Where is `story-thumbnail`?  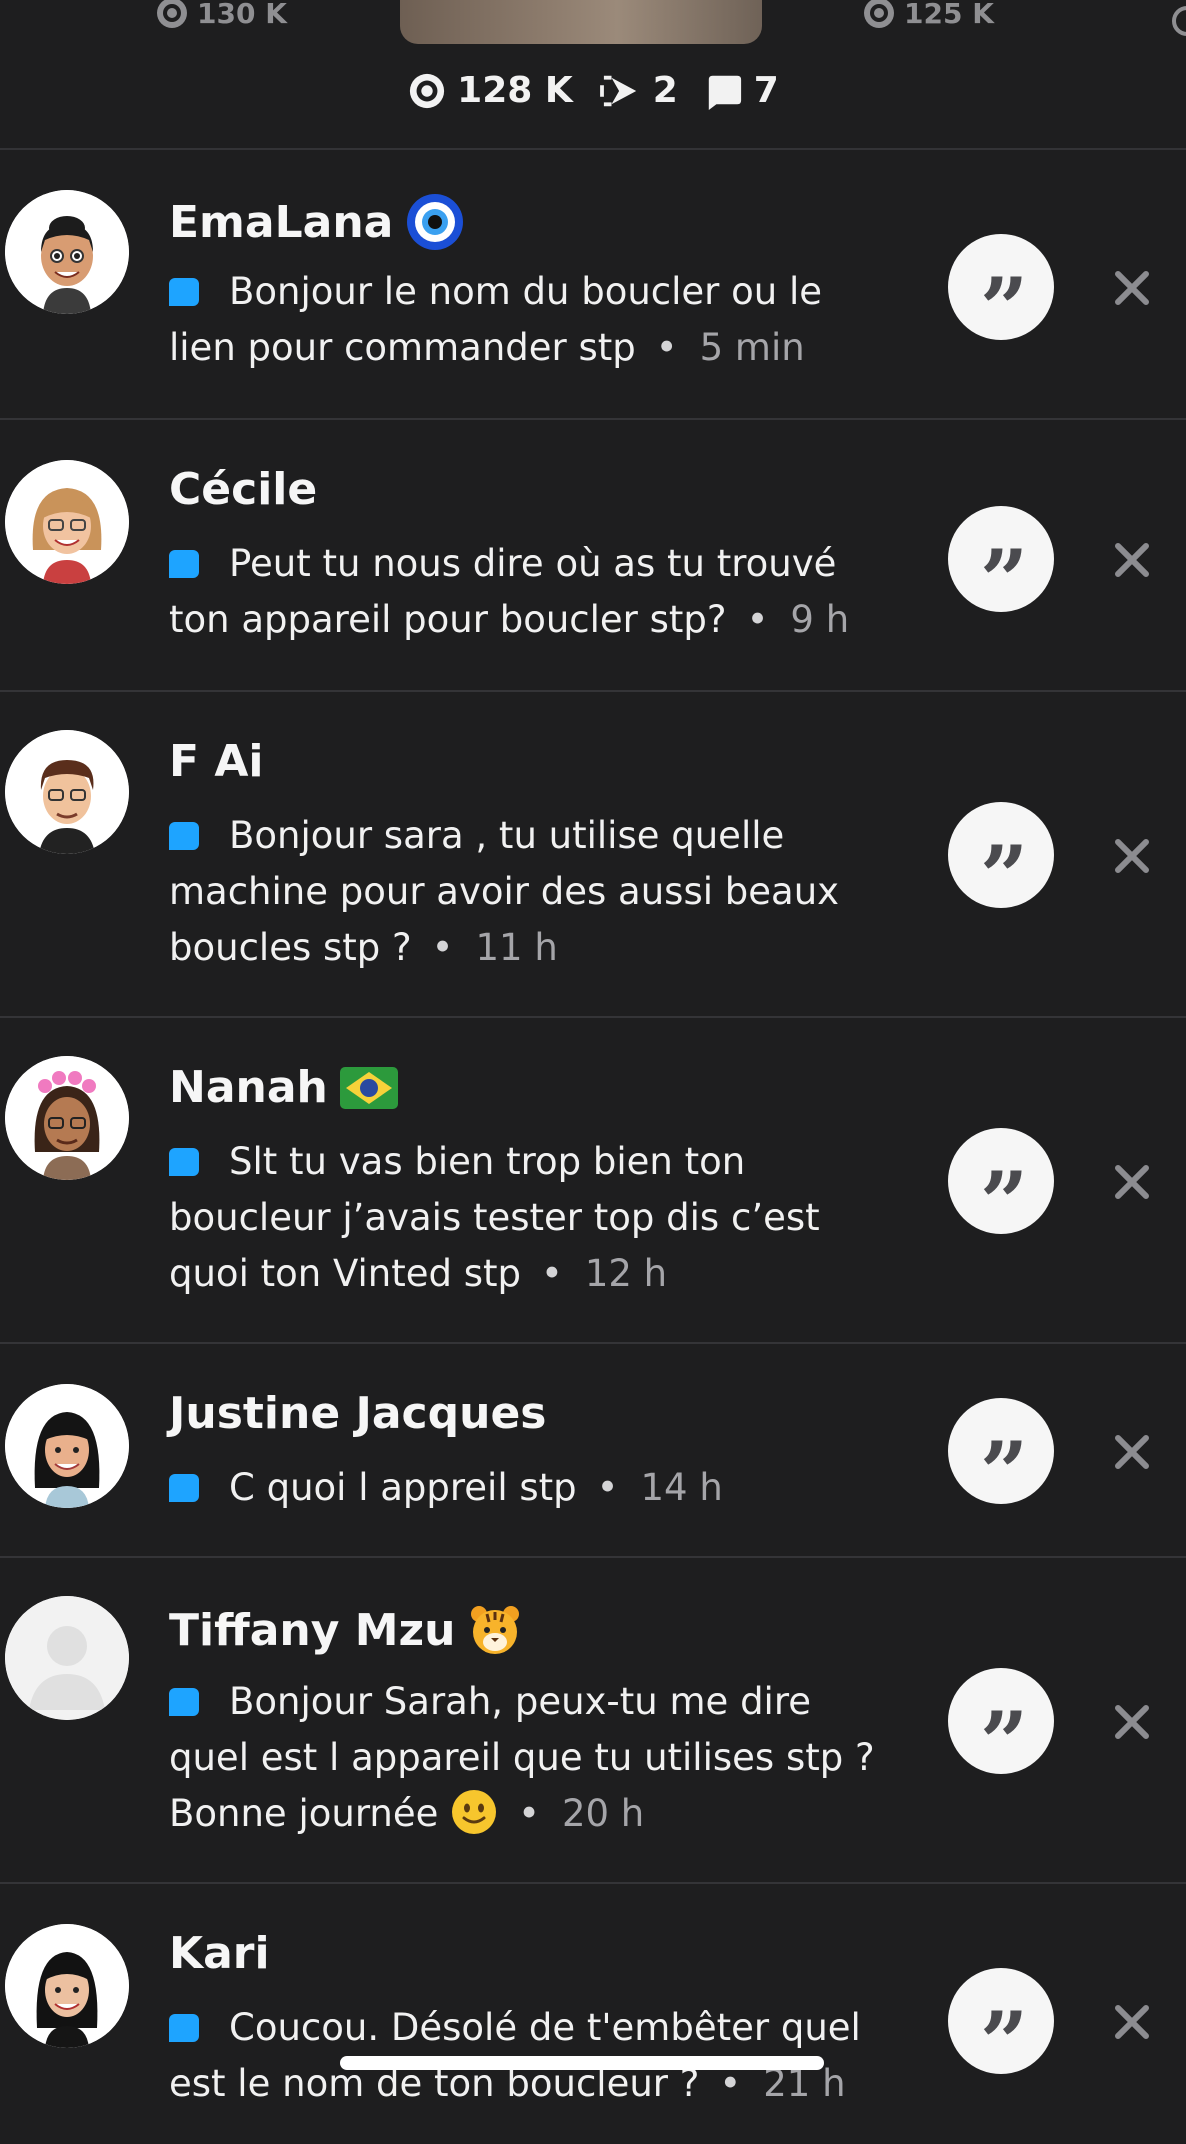 story-thumbnail is located at coordinates (581, 22).